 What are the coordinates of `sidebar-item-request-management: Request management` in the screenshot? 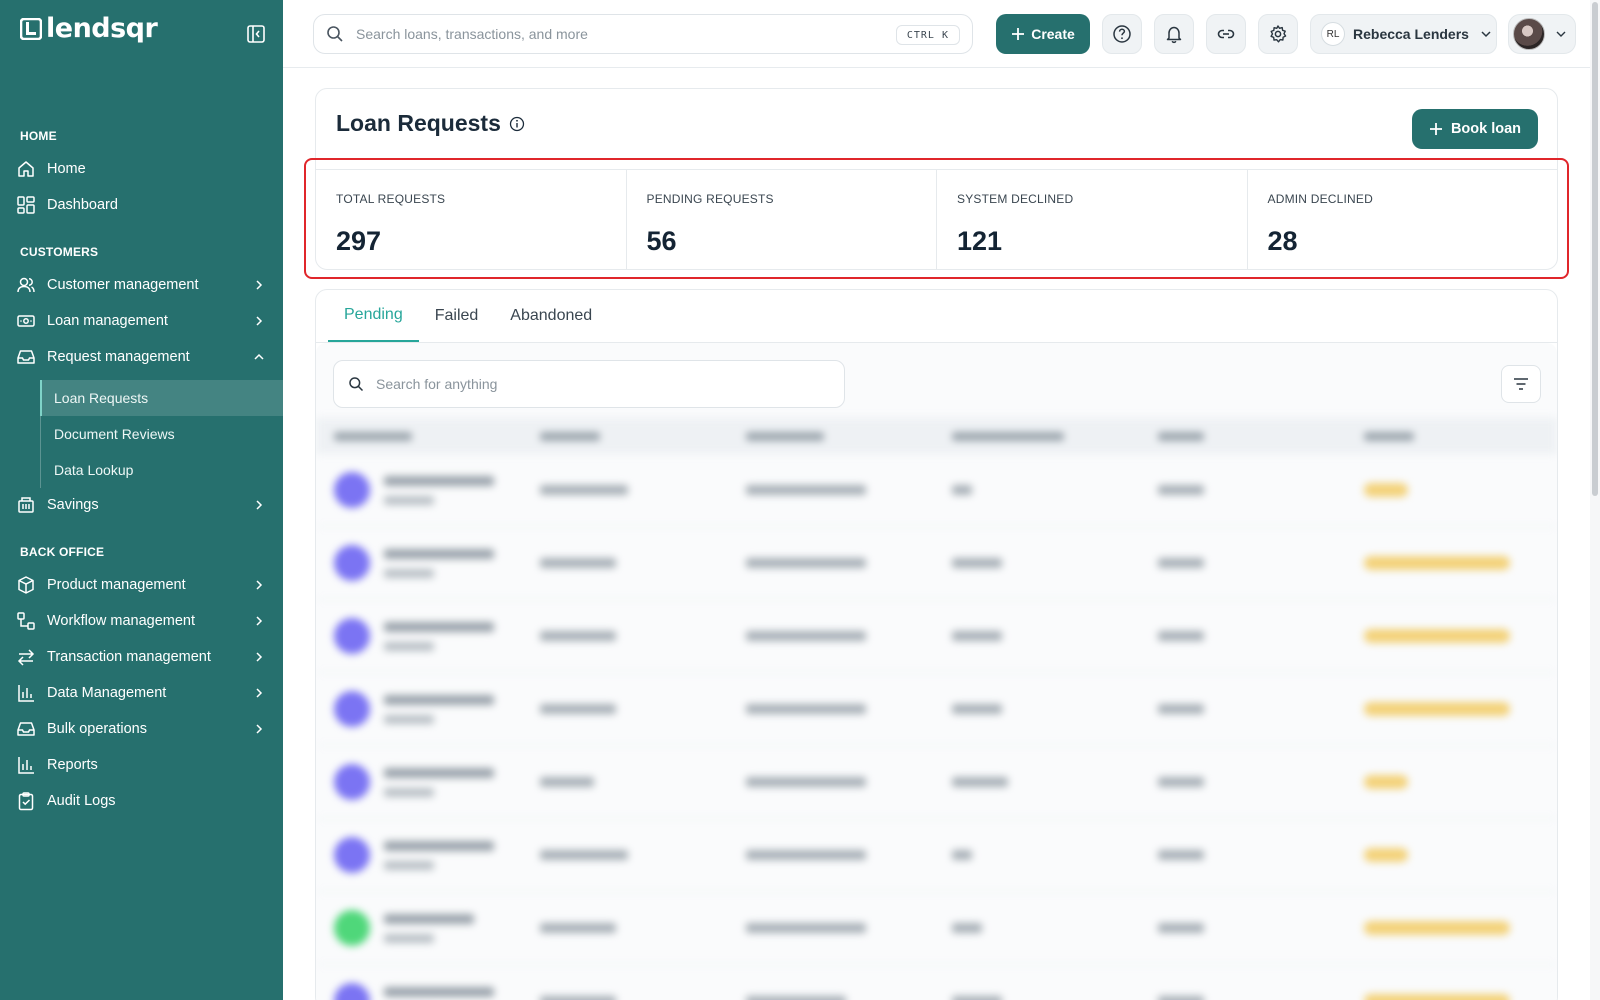 It's located at (141, 357).